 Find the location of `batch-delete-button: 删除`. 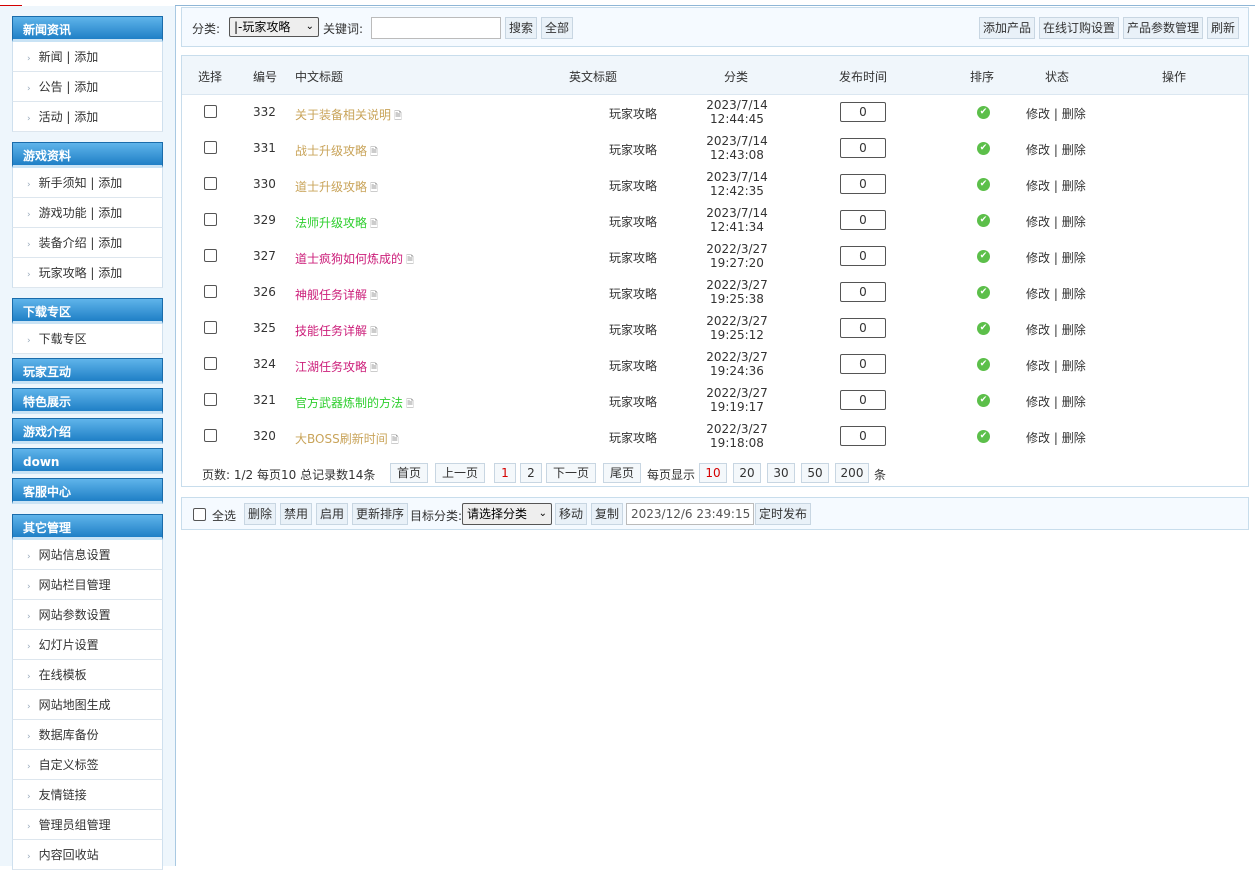

batch-delete-button: 删除 is located at coordinates (260, 514).